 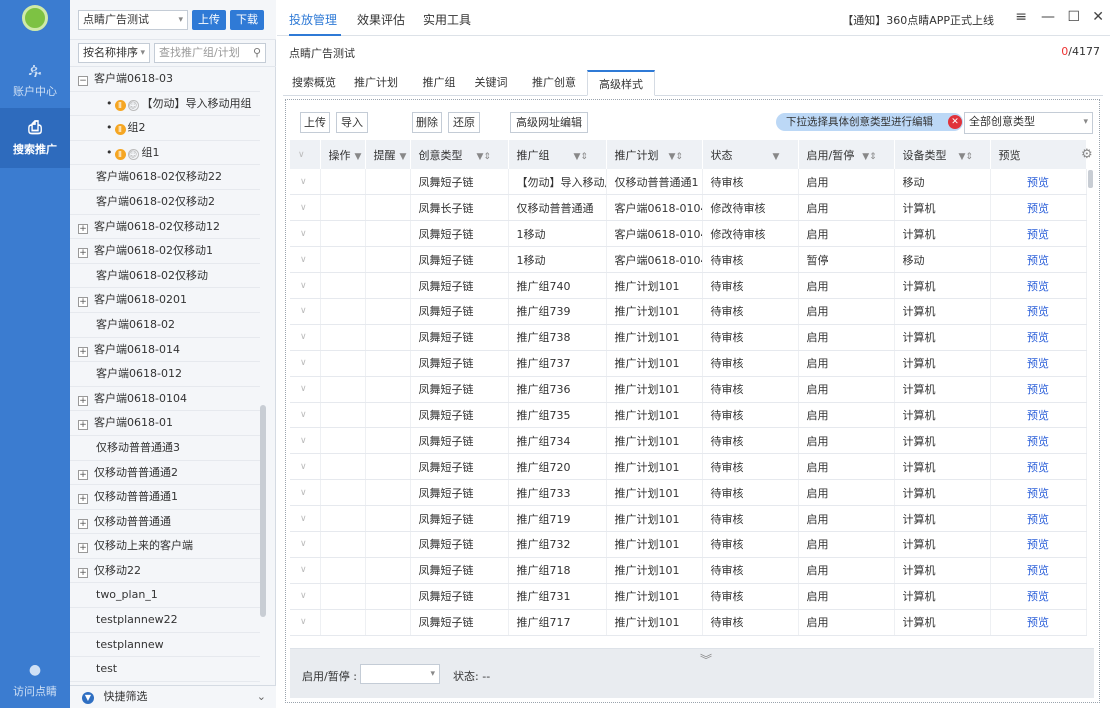 What do you see at coordinates (165, 399) in the screenshot?
I see `tree-item: + 客户端0618-0104` at bounding box center [165, 399].